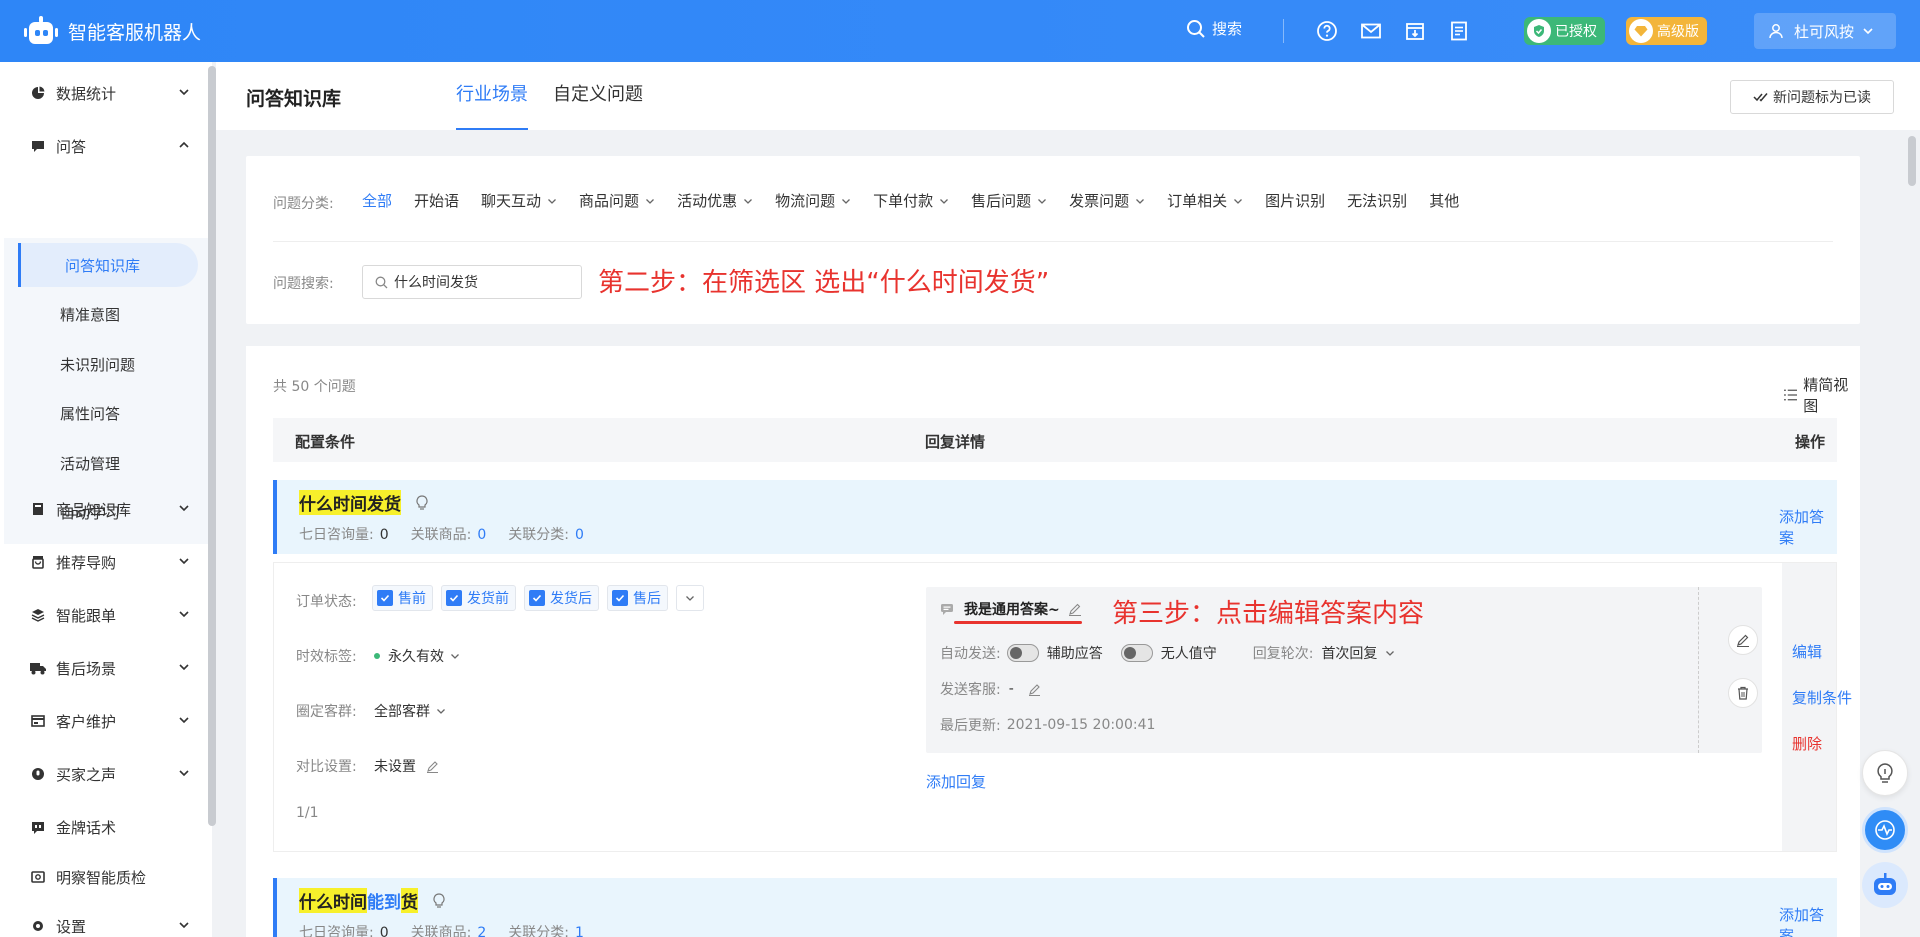 The height and width of the screenshot is (937, 1920). I want to click on sidebar-item-follow: 智能跟单, so click(102, 615).